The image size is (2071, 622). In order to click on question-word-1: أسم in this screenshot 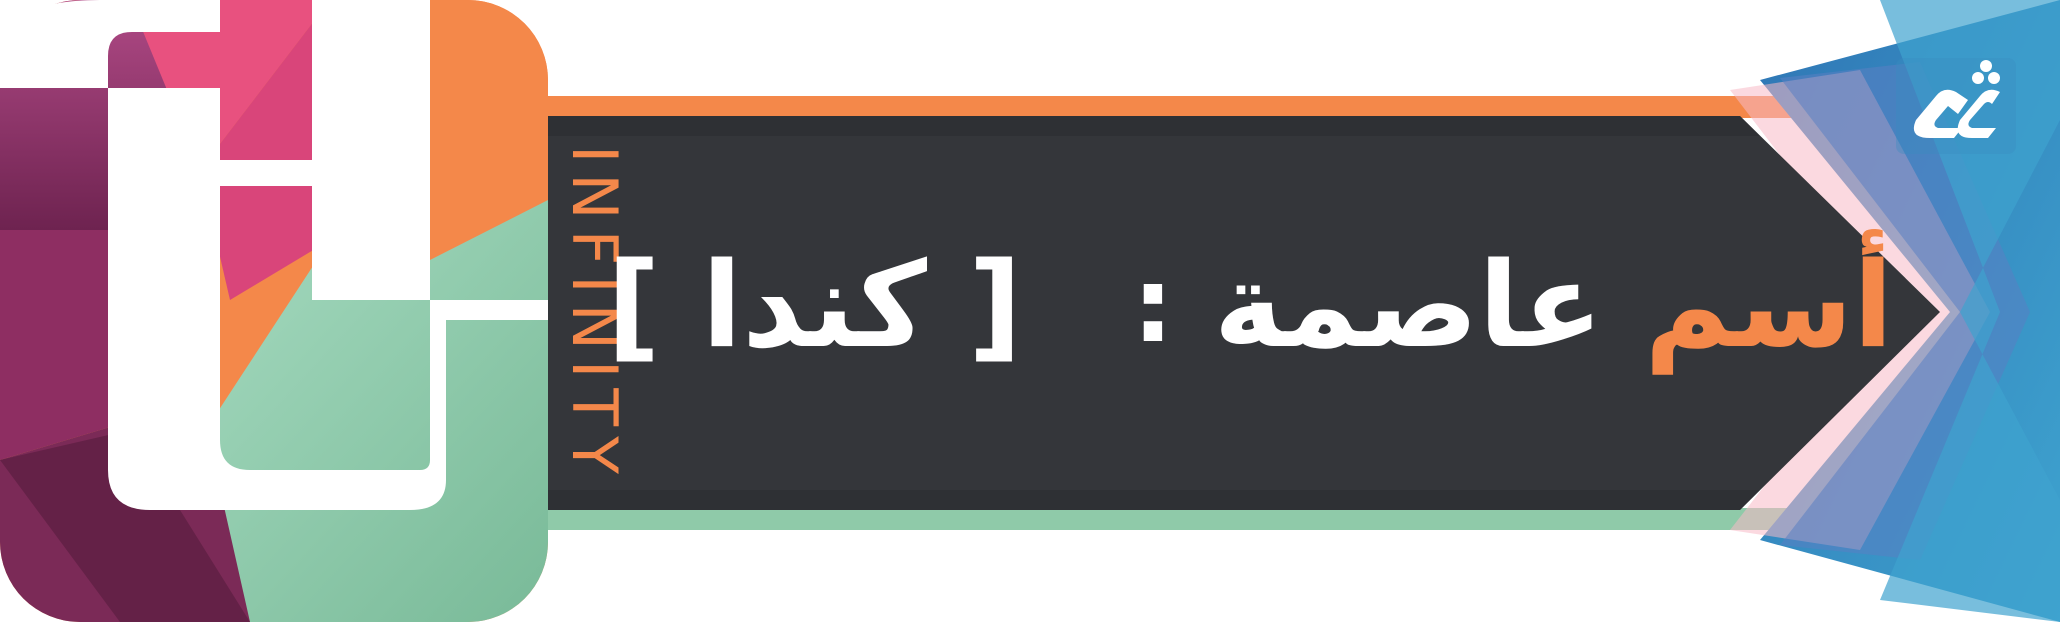, I will do `click(1769, 305)`.